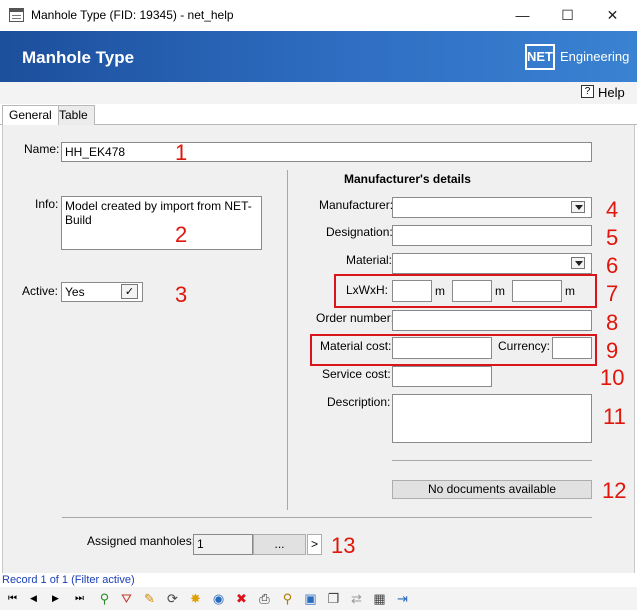 This screenshot has height=610, width=637. What do you see at coordinates (595, 56) in the screenshot?
I see `logo-text: Engineering` at bounding box center [595, 56].